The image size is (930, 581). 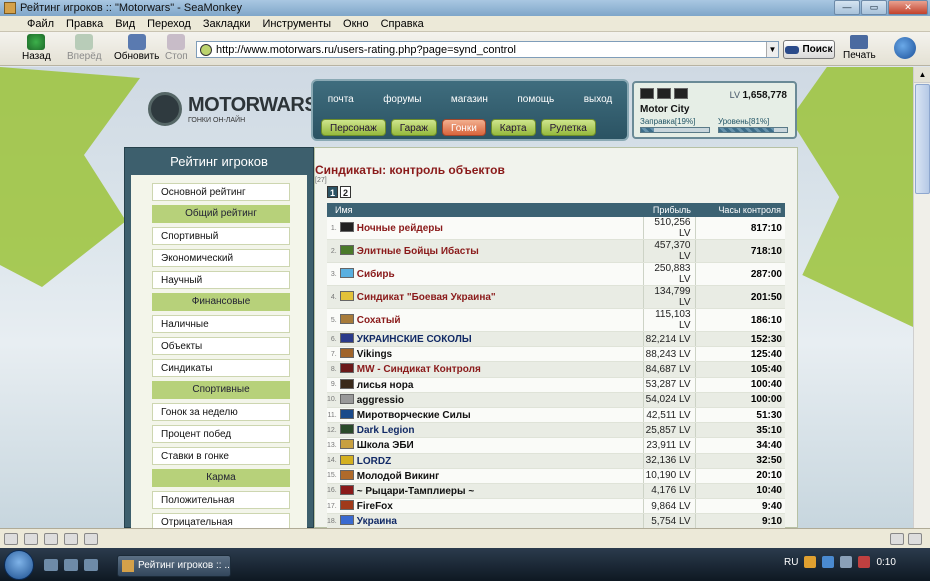 What do you see at coordinates (426, 297) in the screenshot?
I see `syndicate-link: Синдикат "Боевая Украина"` at bounding box center [426, 297].